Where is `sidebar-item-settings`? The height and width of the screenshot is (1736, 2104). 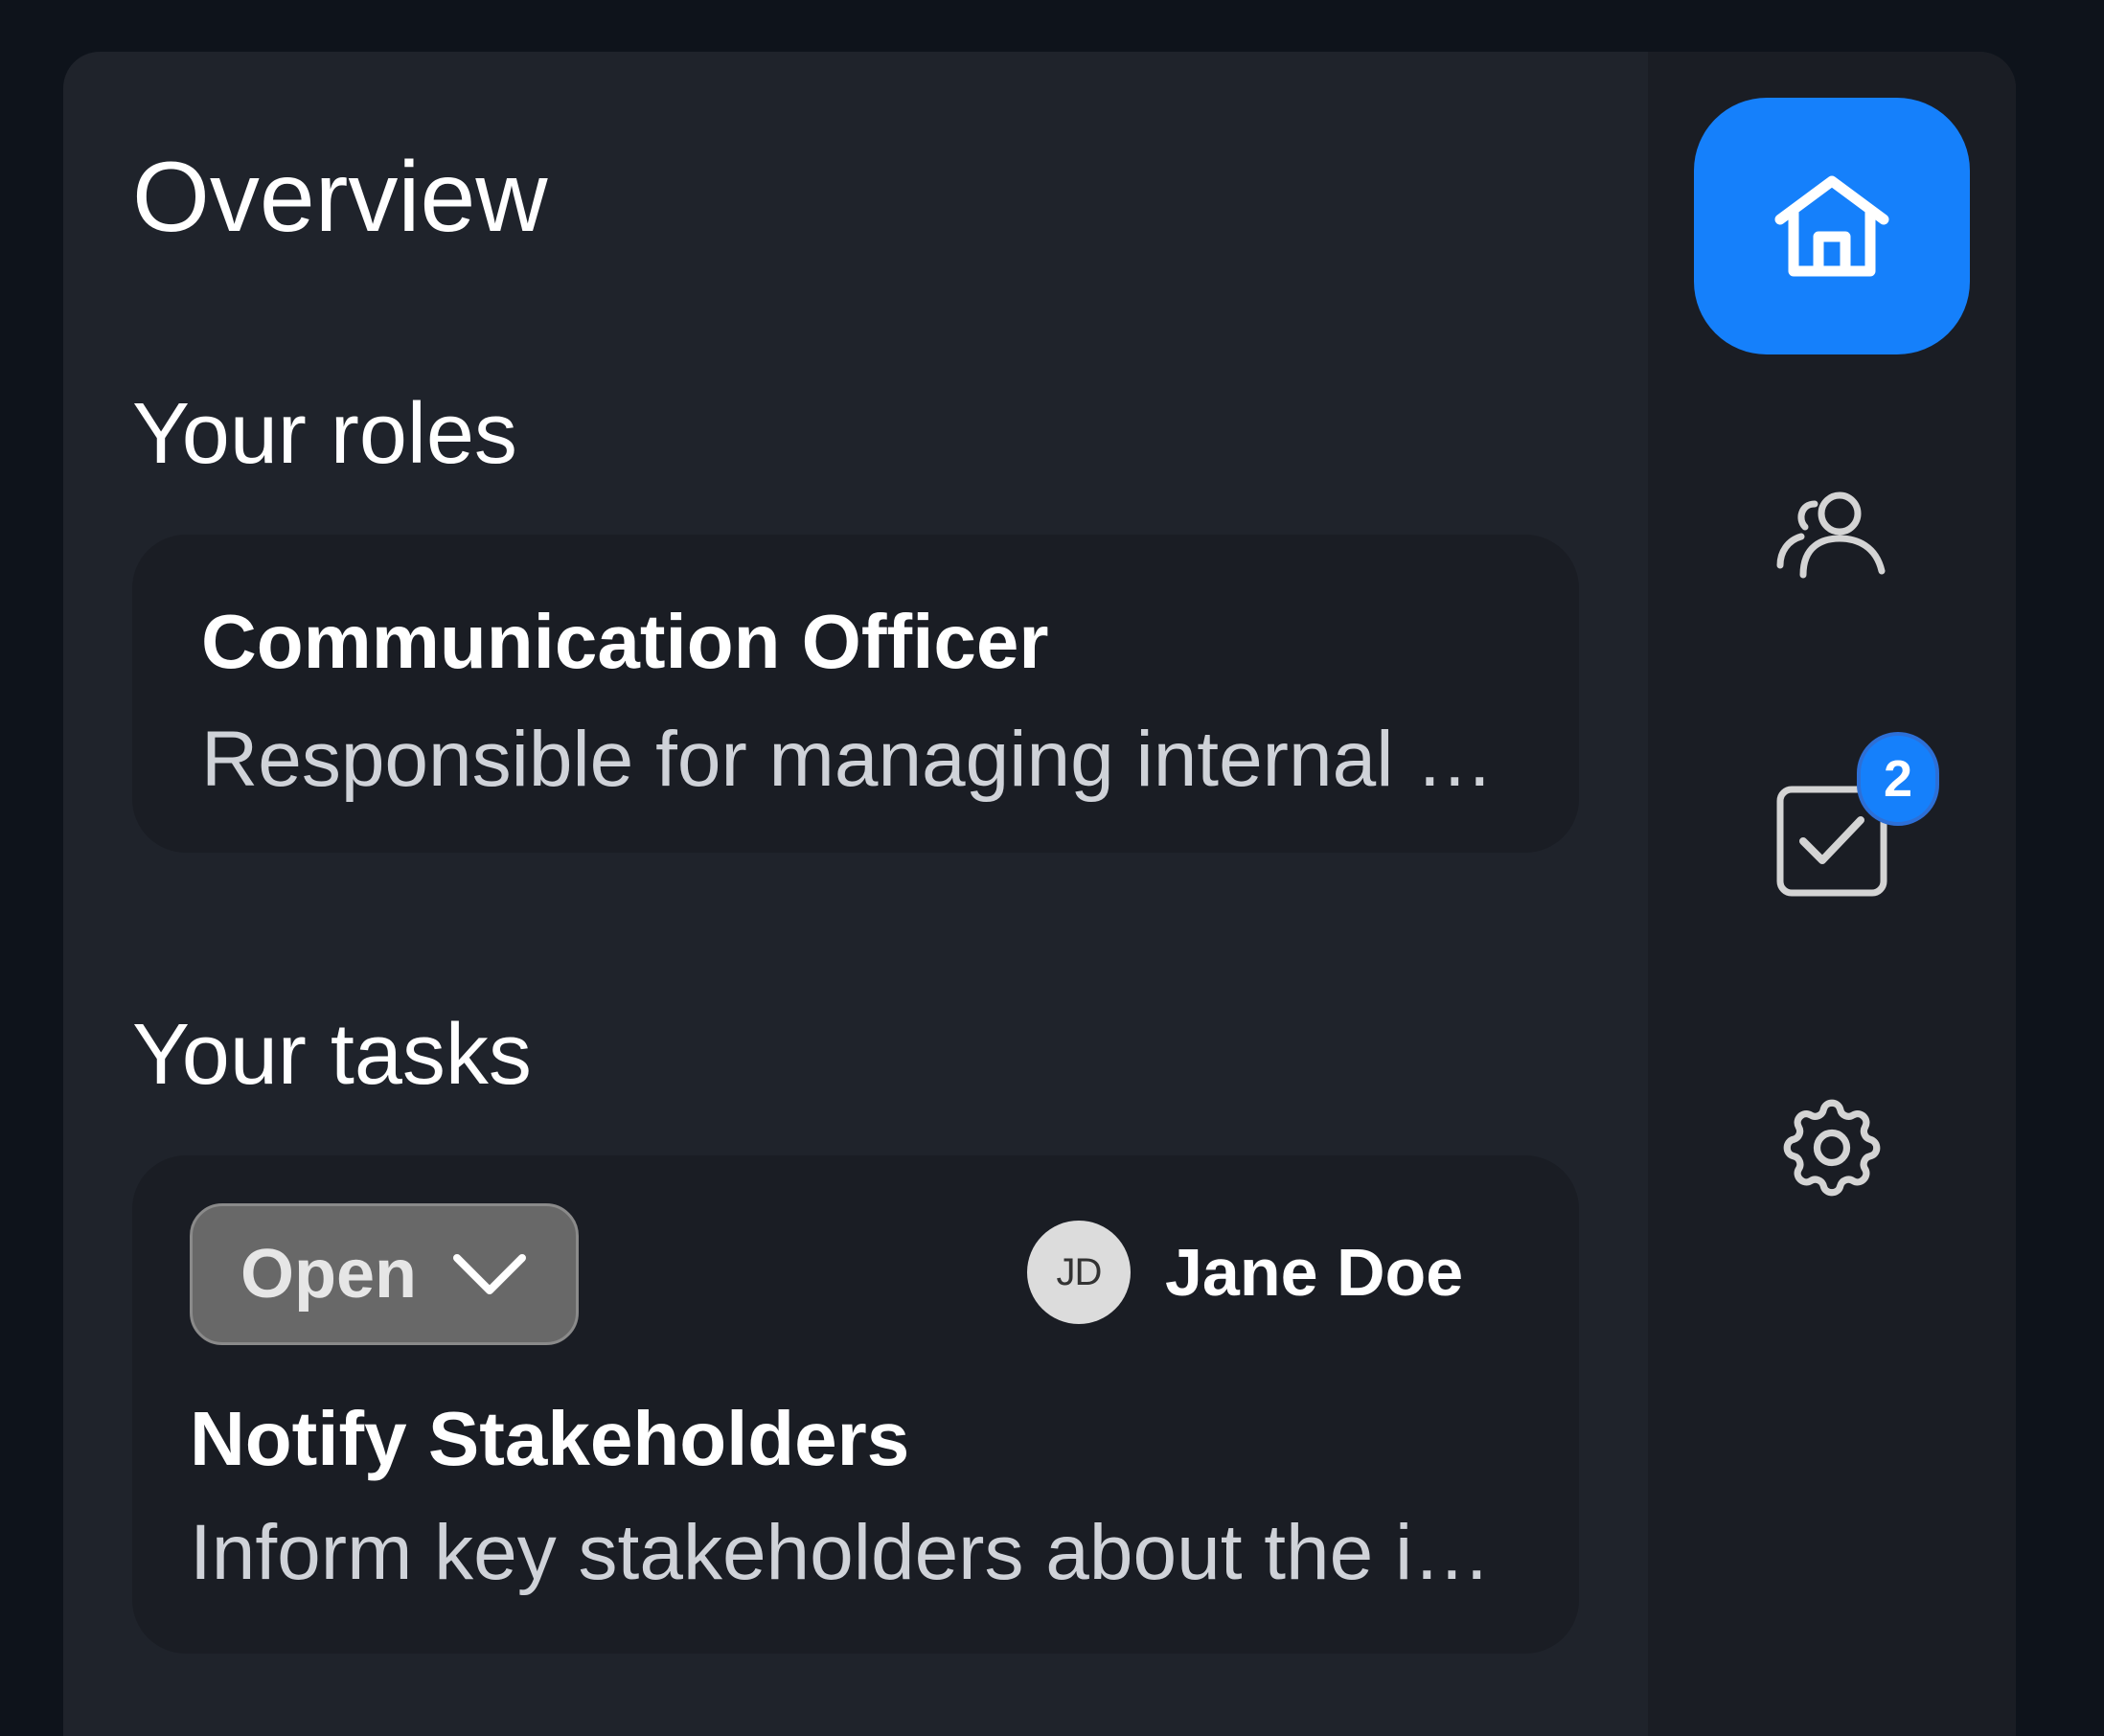
sidebar-item-settings is located at coordinates (1832, 1148).